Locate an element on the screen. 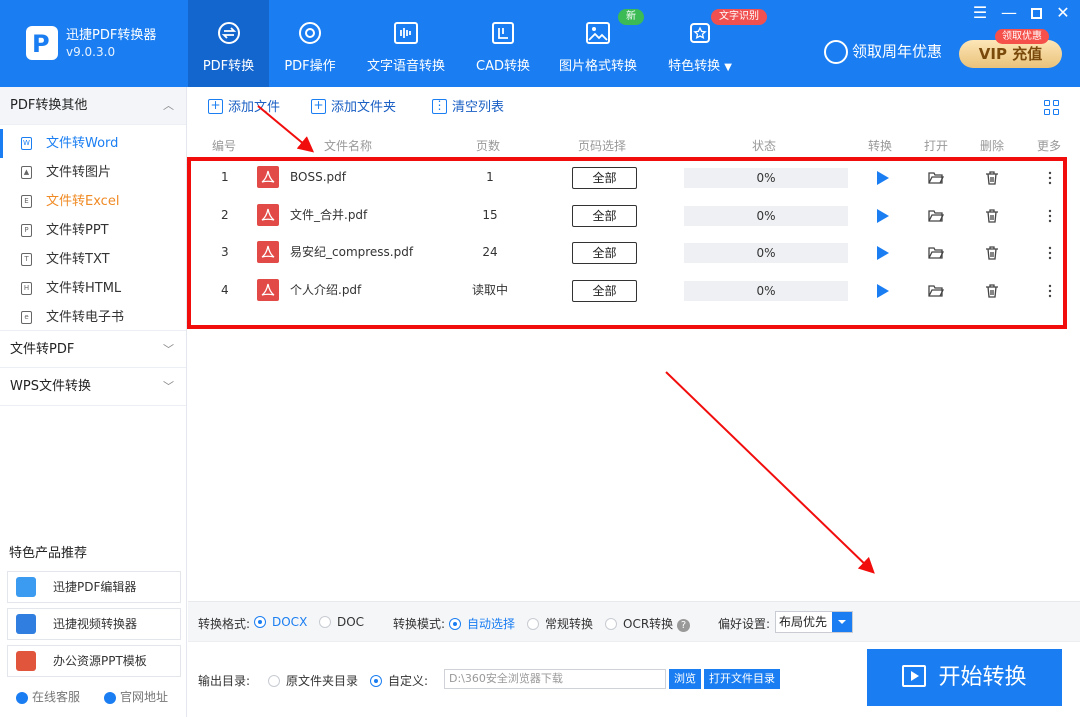 The image size is (1080, 717). user-icon is located at coordinates (836, 52).